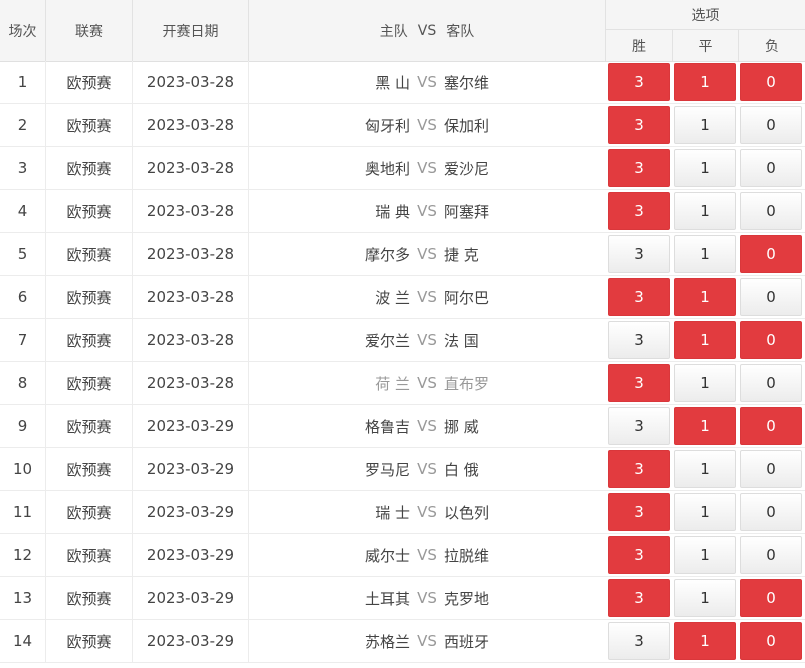  I want to click on match-number: 11, so click(23, 512).